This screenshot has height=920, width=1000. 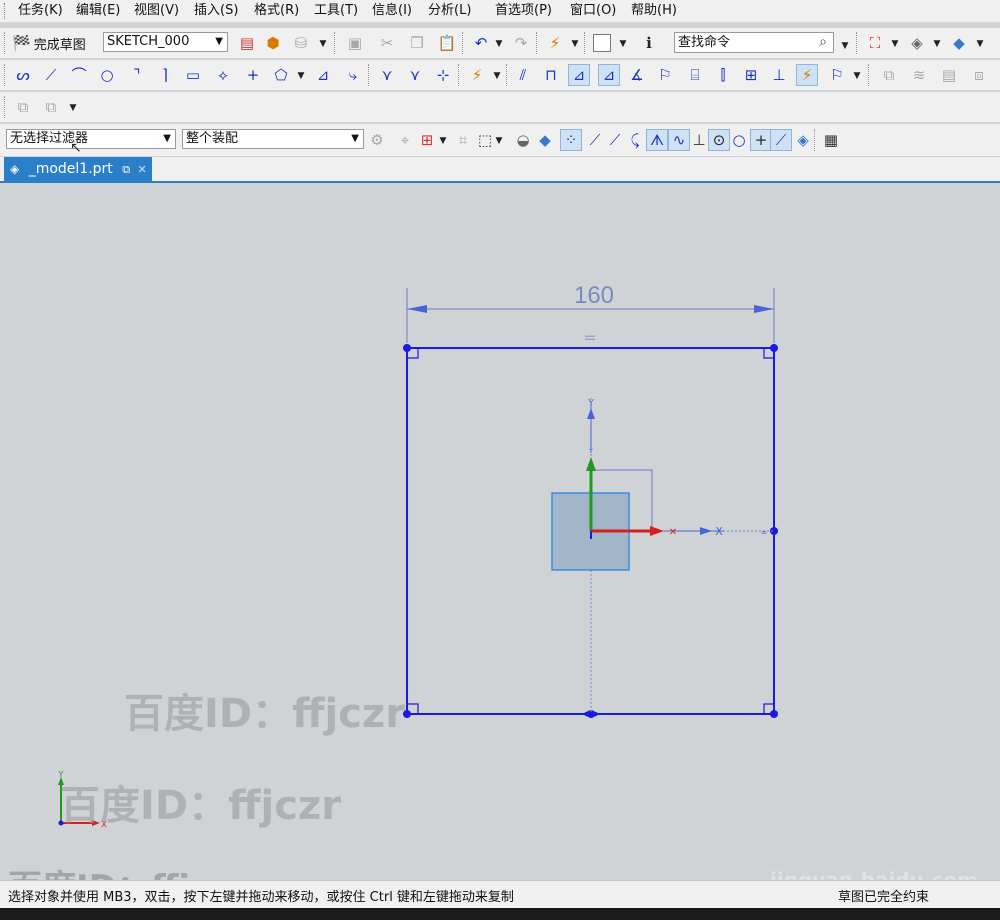 What do you see at coordinates (739, 140) in the screenshot?
I see `quadrant-point-icon: ○` at bounding box center [739, 140].